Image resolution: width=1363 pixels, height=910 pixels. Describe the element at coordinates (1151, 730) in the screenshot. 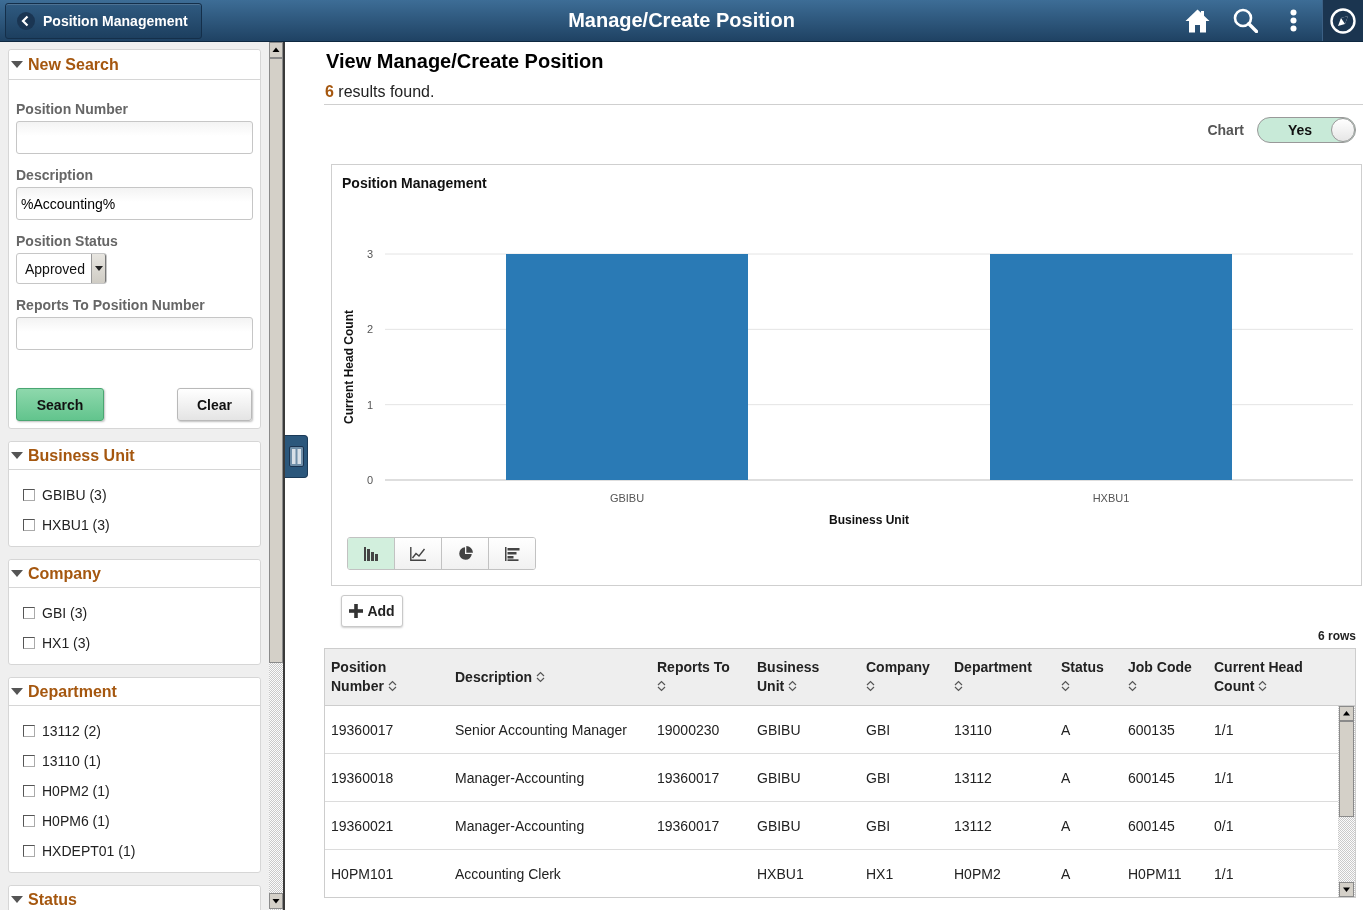

I see `table-cell-text: 600135` at that location.